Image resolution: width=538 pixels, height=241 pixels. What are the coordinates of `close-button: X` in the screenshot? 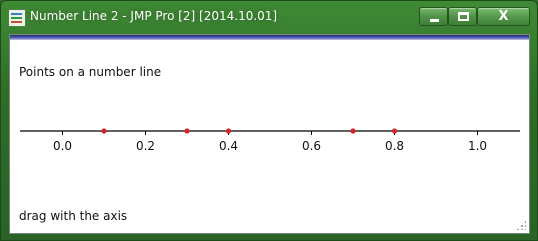 It's located at (503, 16).